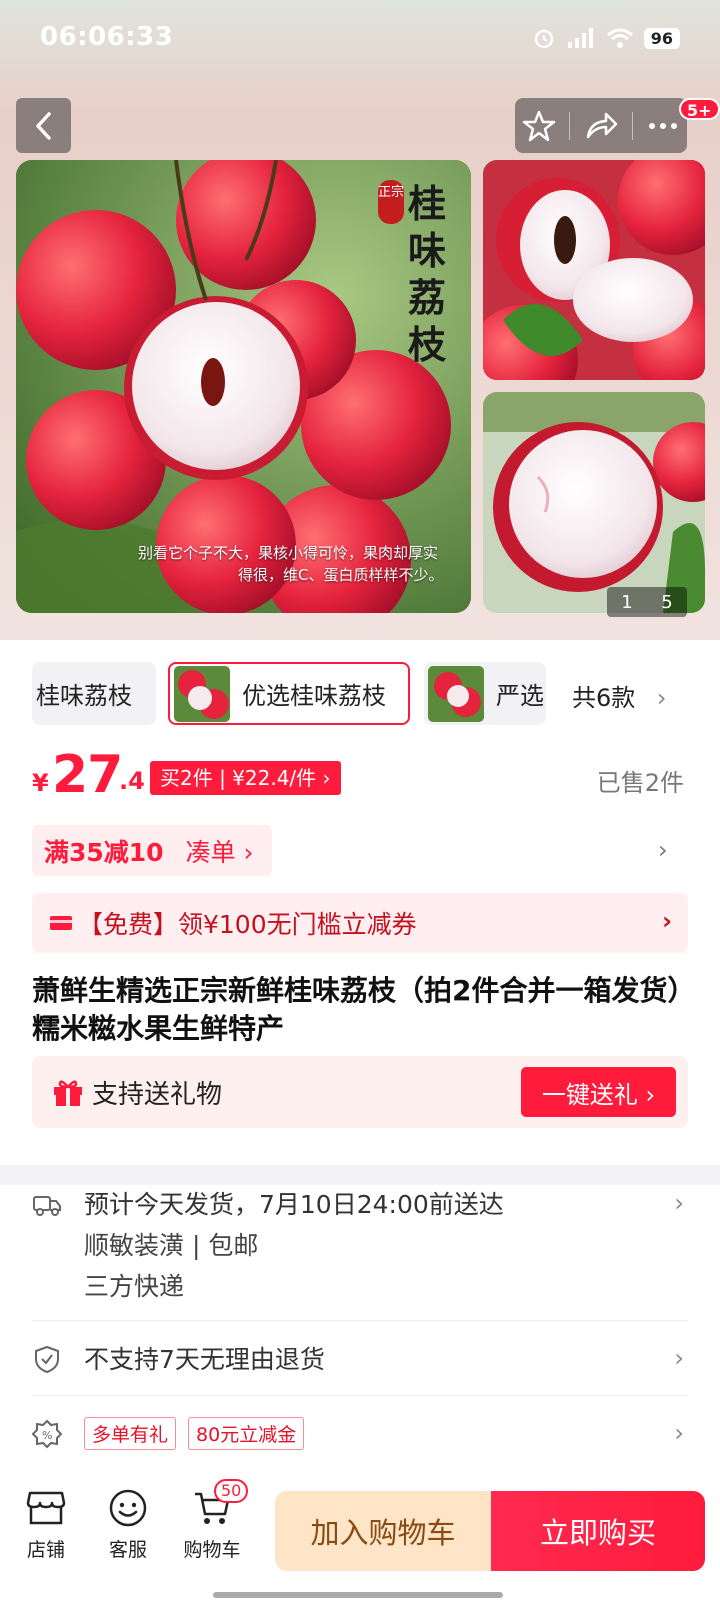 This screenshot has width=720, height=1600. Describe the element at coordinates (661, 38) in the screenshot. I see `battery-indicator: 96` at that location.